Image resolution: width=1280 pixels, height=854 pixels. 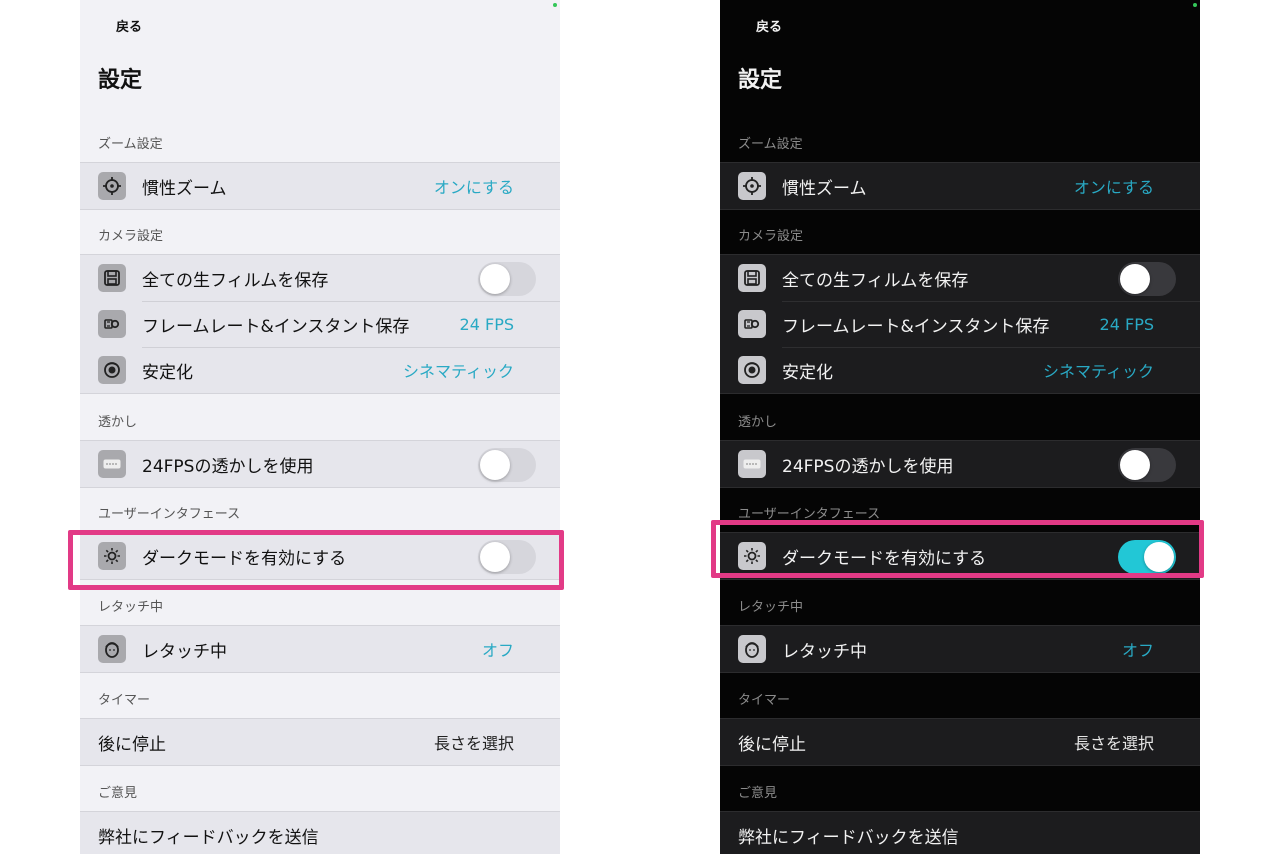 I want to click on chevron-left-icon, so click(x=104, y=25).